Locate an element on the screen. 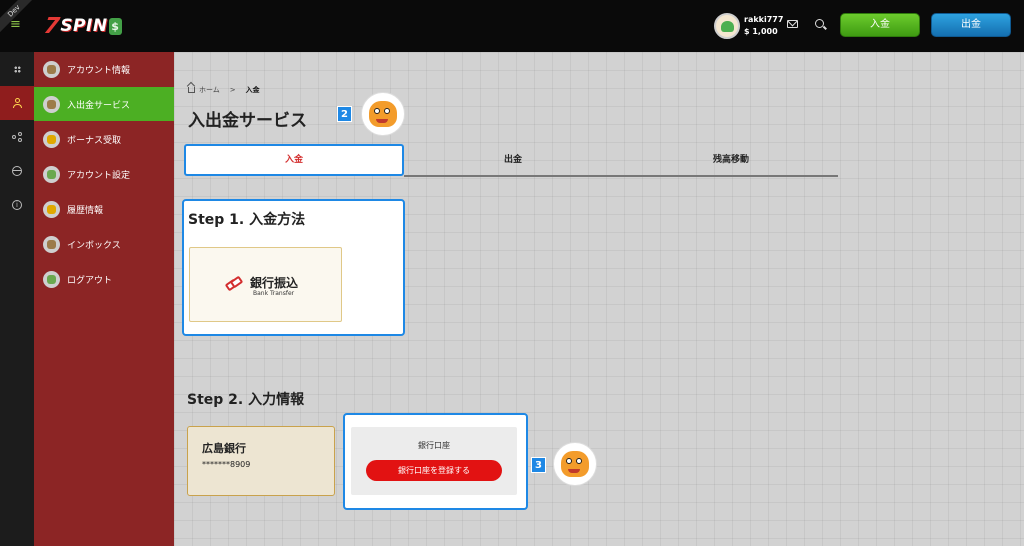  sidebar-item-history: 履歴情報 is located at coordinates (104, 209).